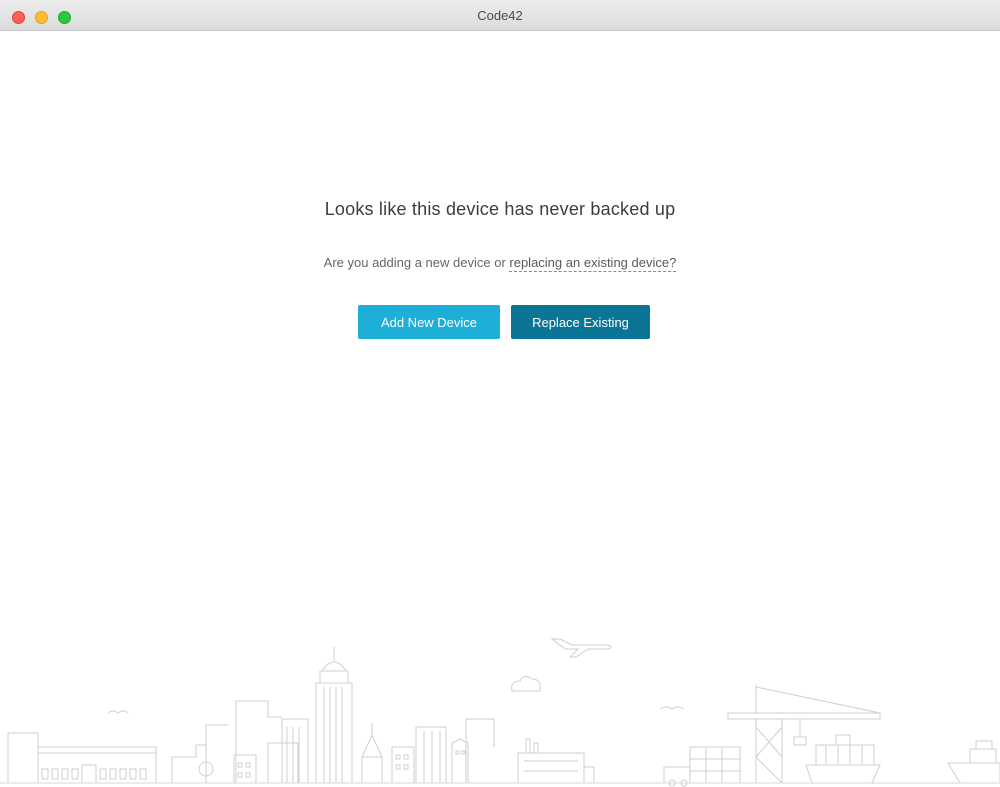  I want to click on device-question-text: Are you adding a new device or, so click(416, 262).